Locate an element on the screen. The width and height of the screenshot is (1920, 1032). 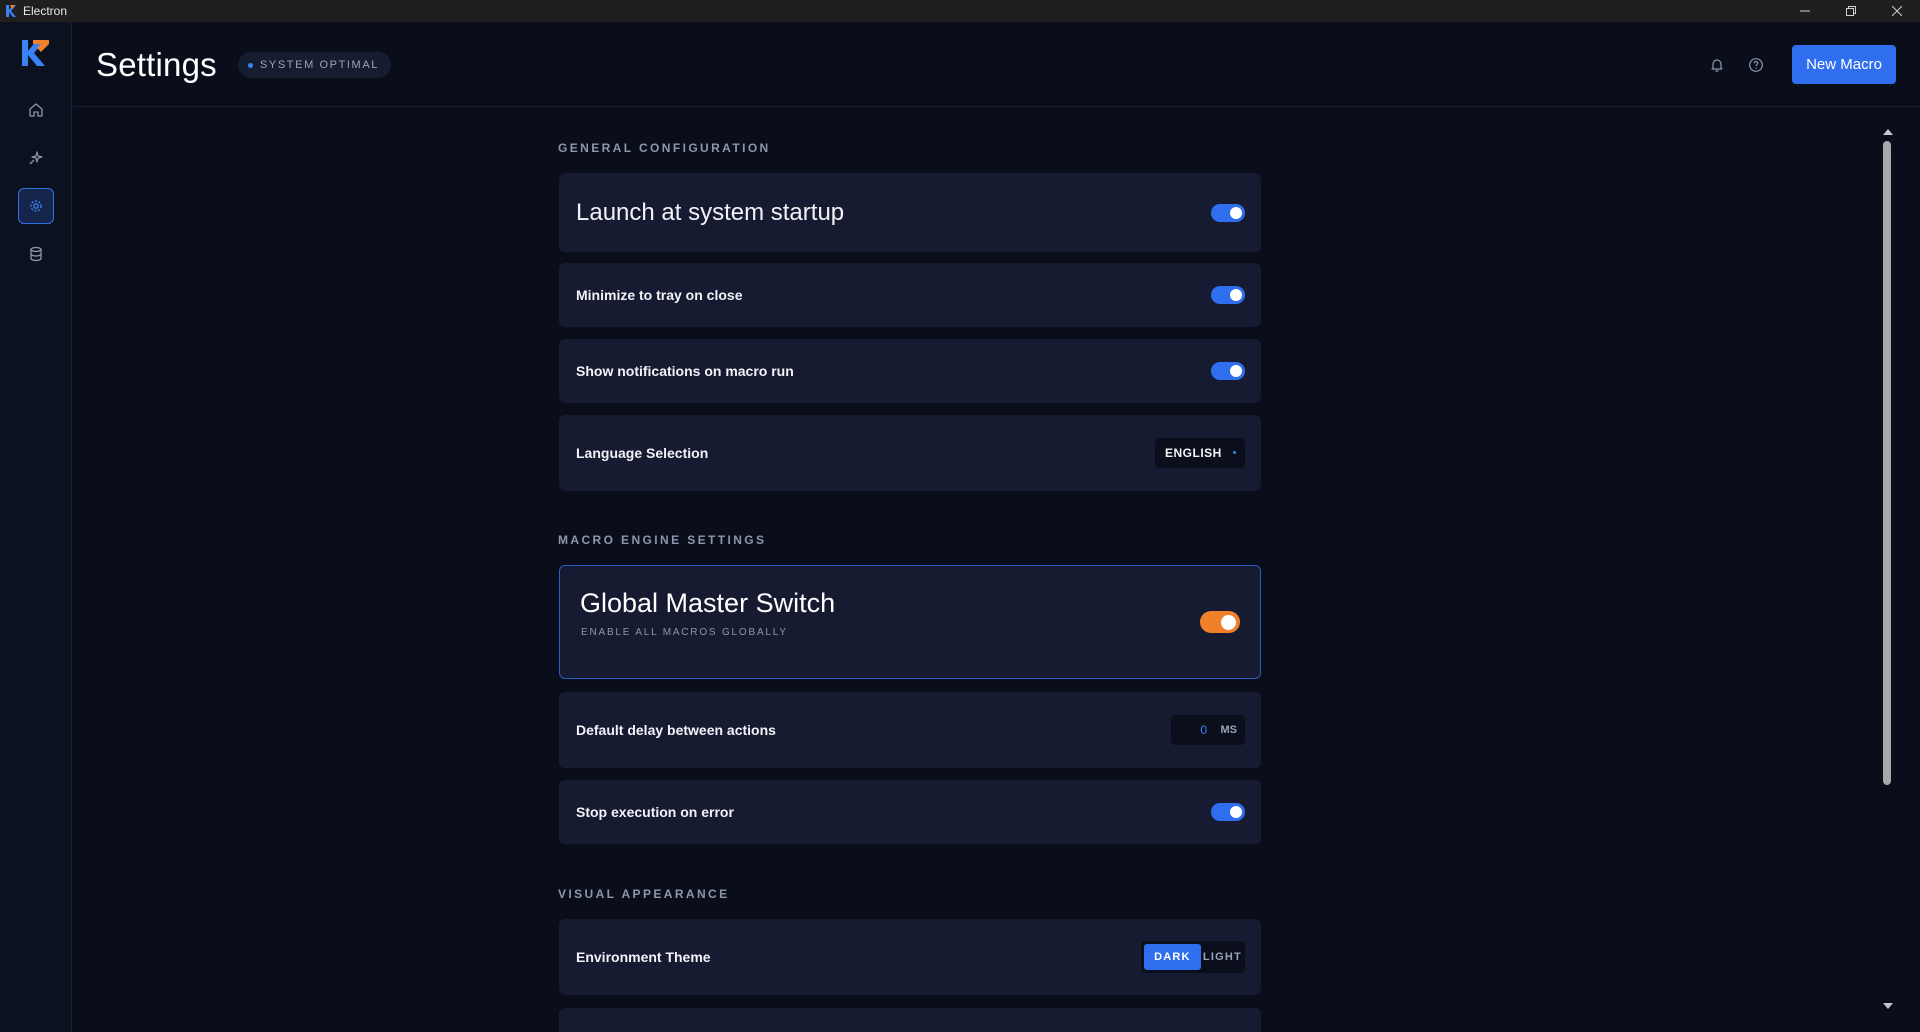
setting-stop-on-error: Stop execution on error is located at coordinates (910, 812).